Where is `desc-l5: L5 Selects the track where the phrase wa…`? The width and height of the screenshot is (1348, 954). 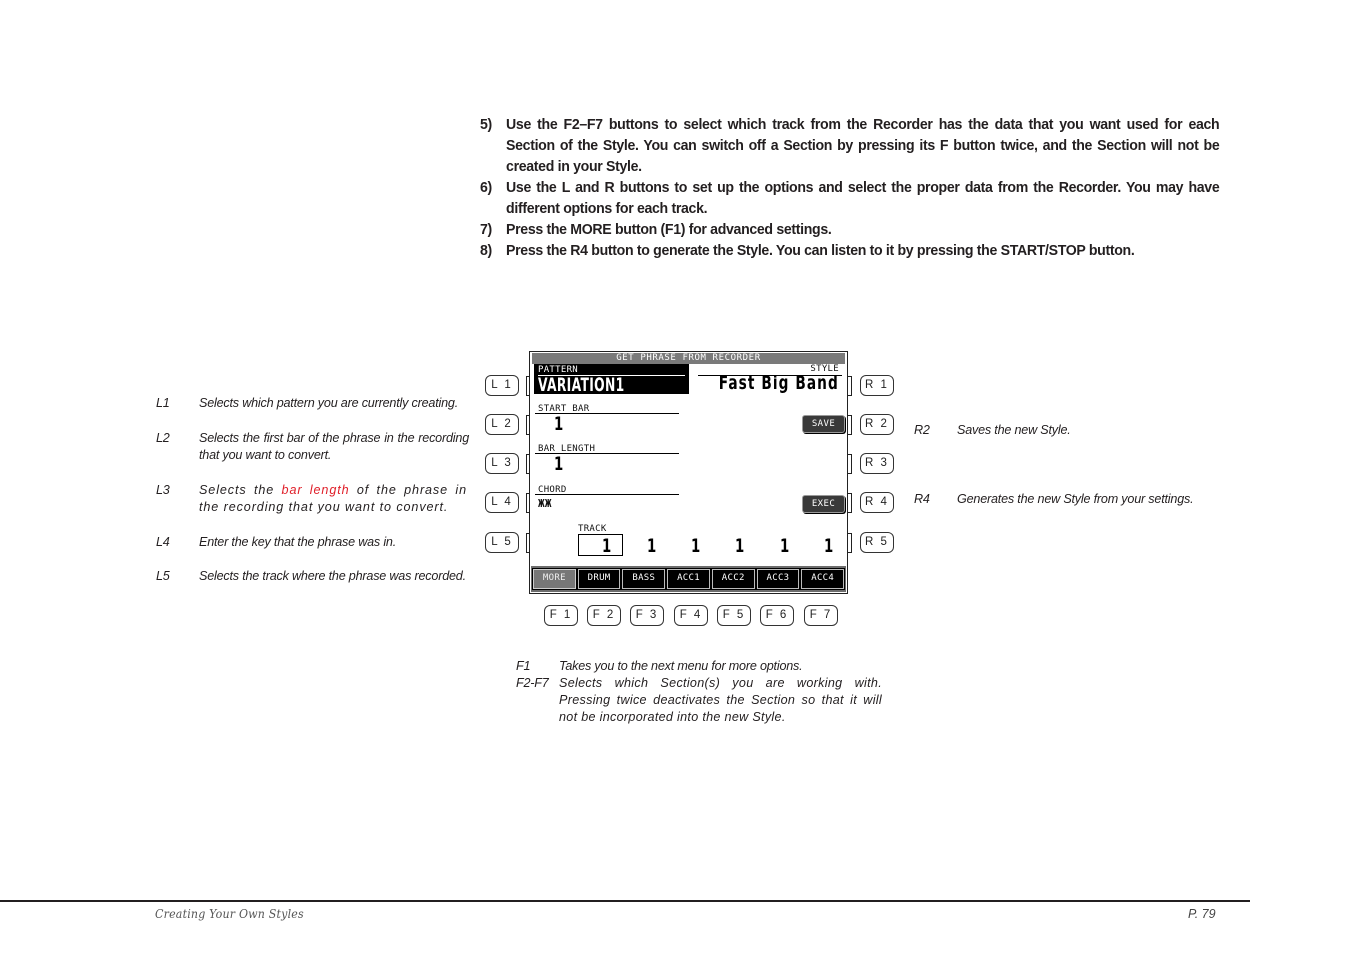
desc-l5: L5 Selects the track where the phrase wa… is located at coordinates (311, 576).